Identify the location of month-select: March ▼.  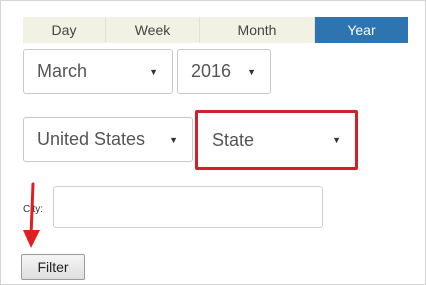
(98, 71).